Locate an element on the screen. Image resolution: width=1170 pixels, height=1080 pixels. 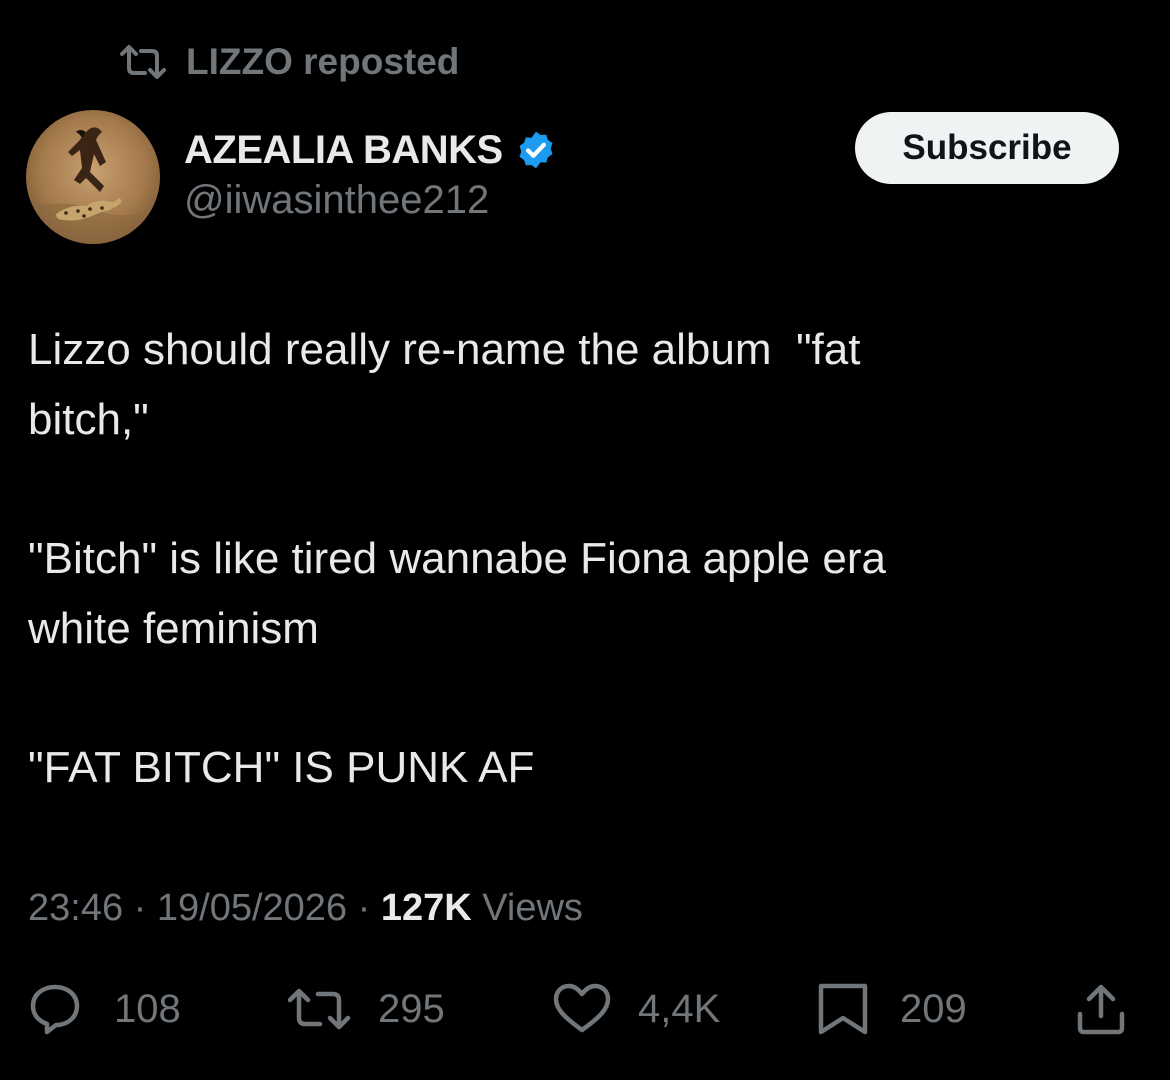
tweet-text-line: white feminism is located at coordinates (173, 628).